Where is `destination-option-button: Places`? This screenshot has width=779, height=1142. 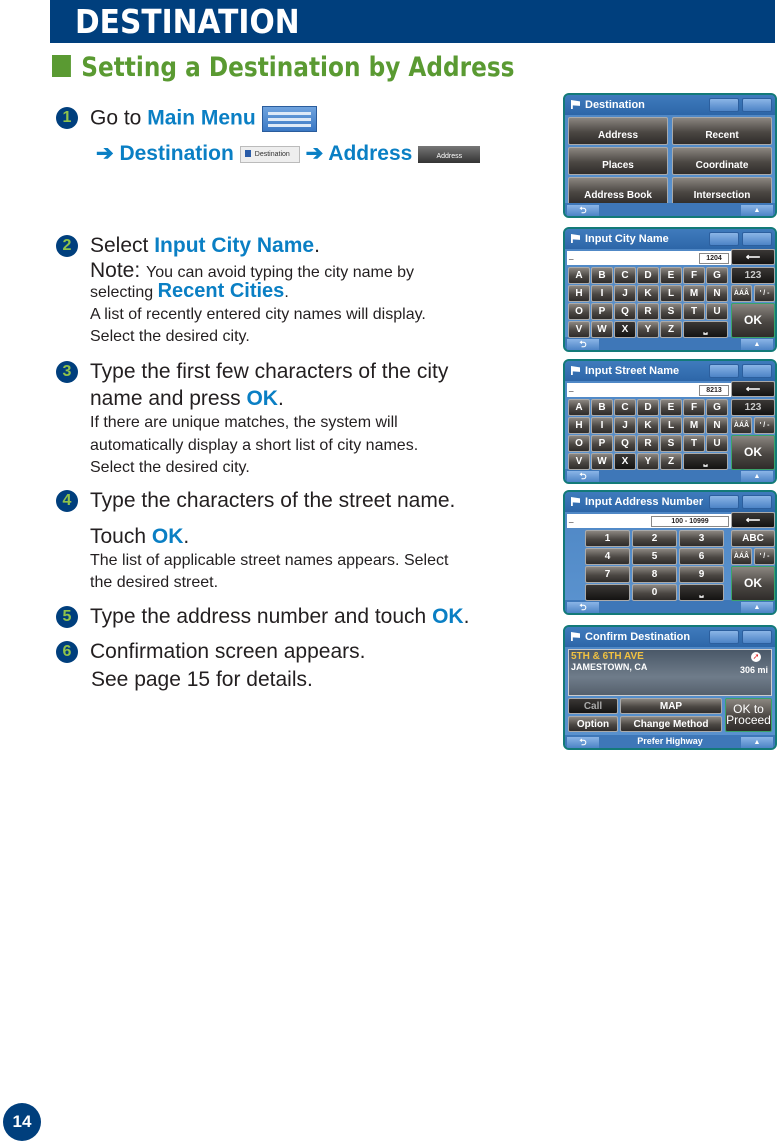
destination-option-button: Places is located at coordinates (618, 161).